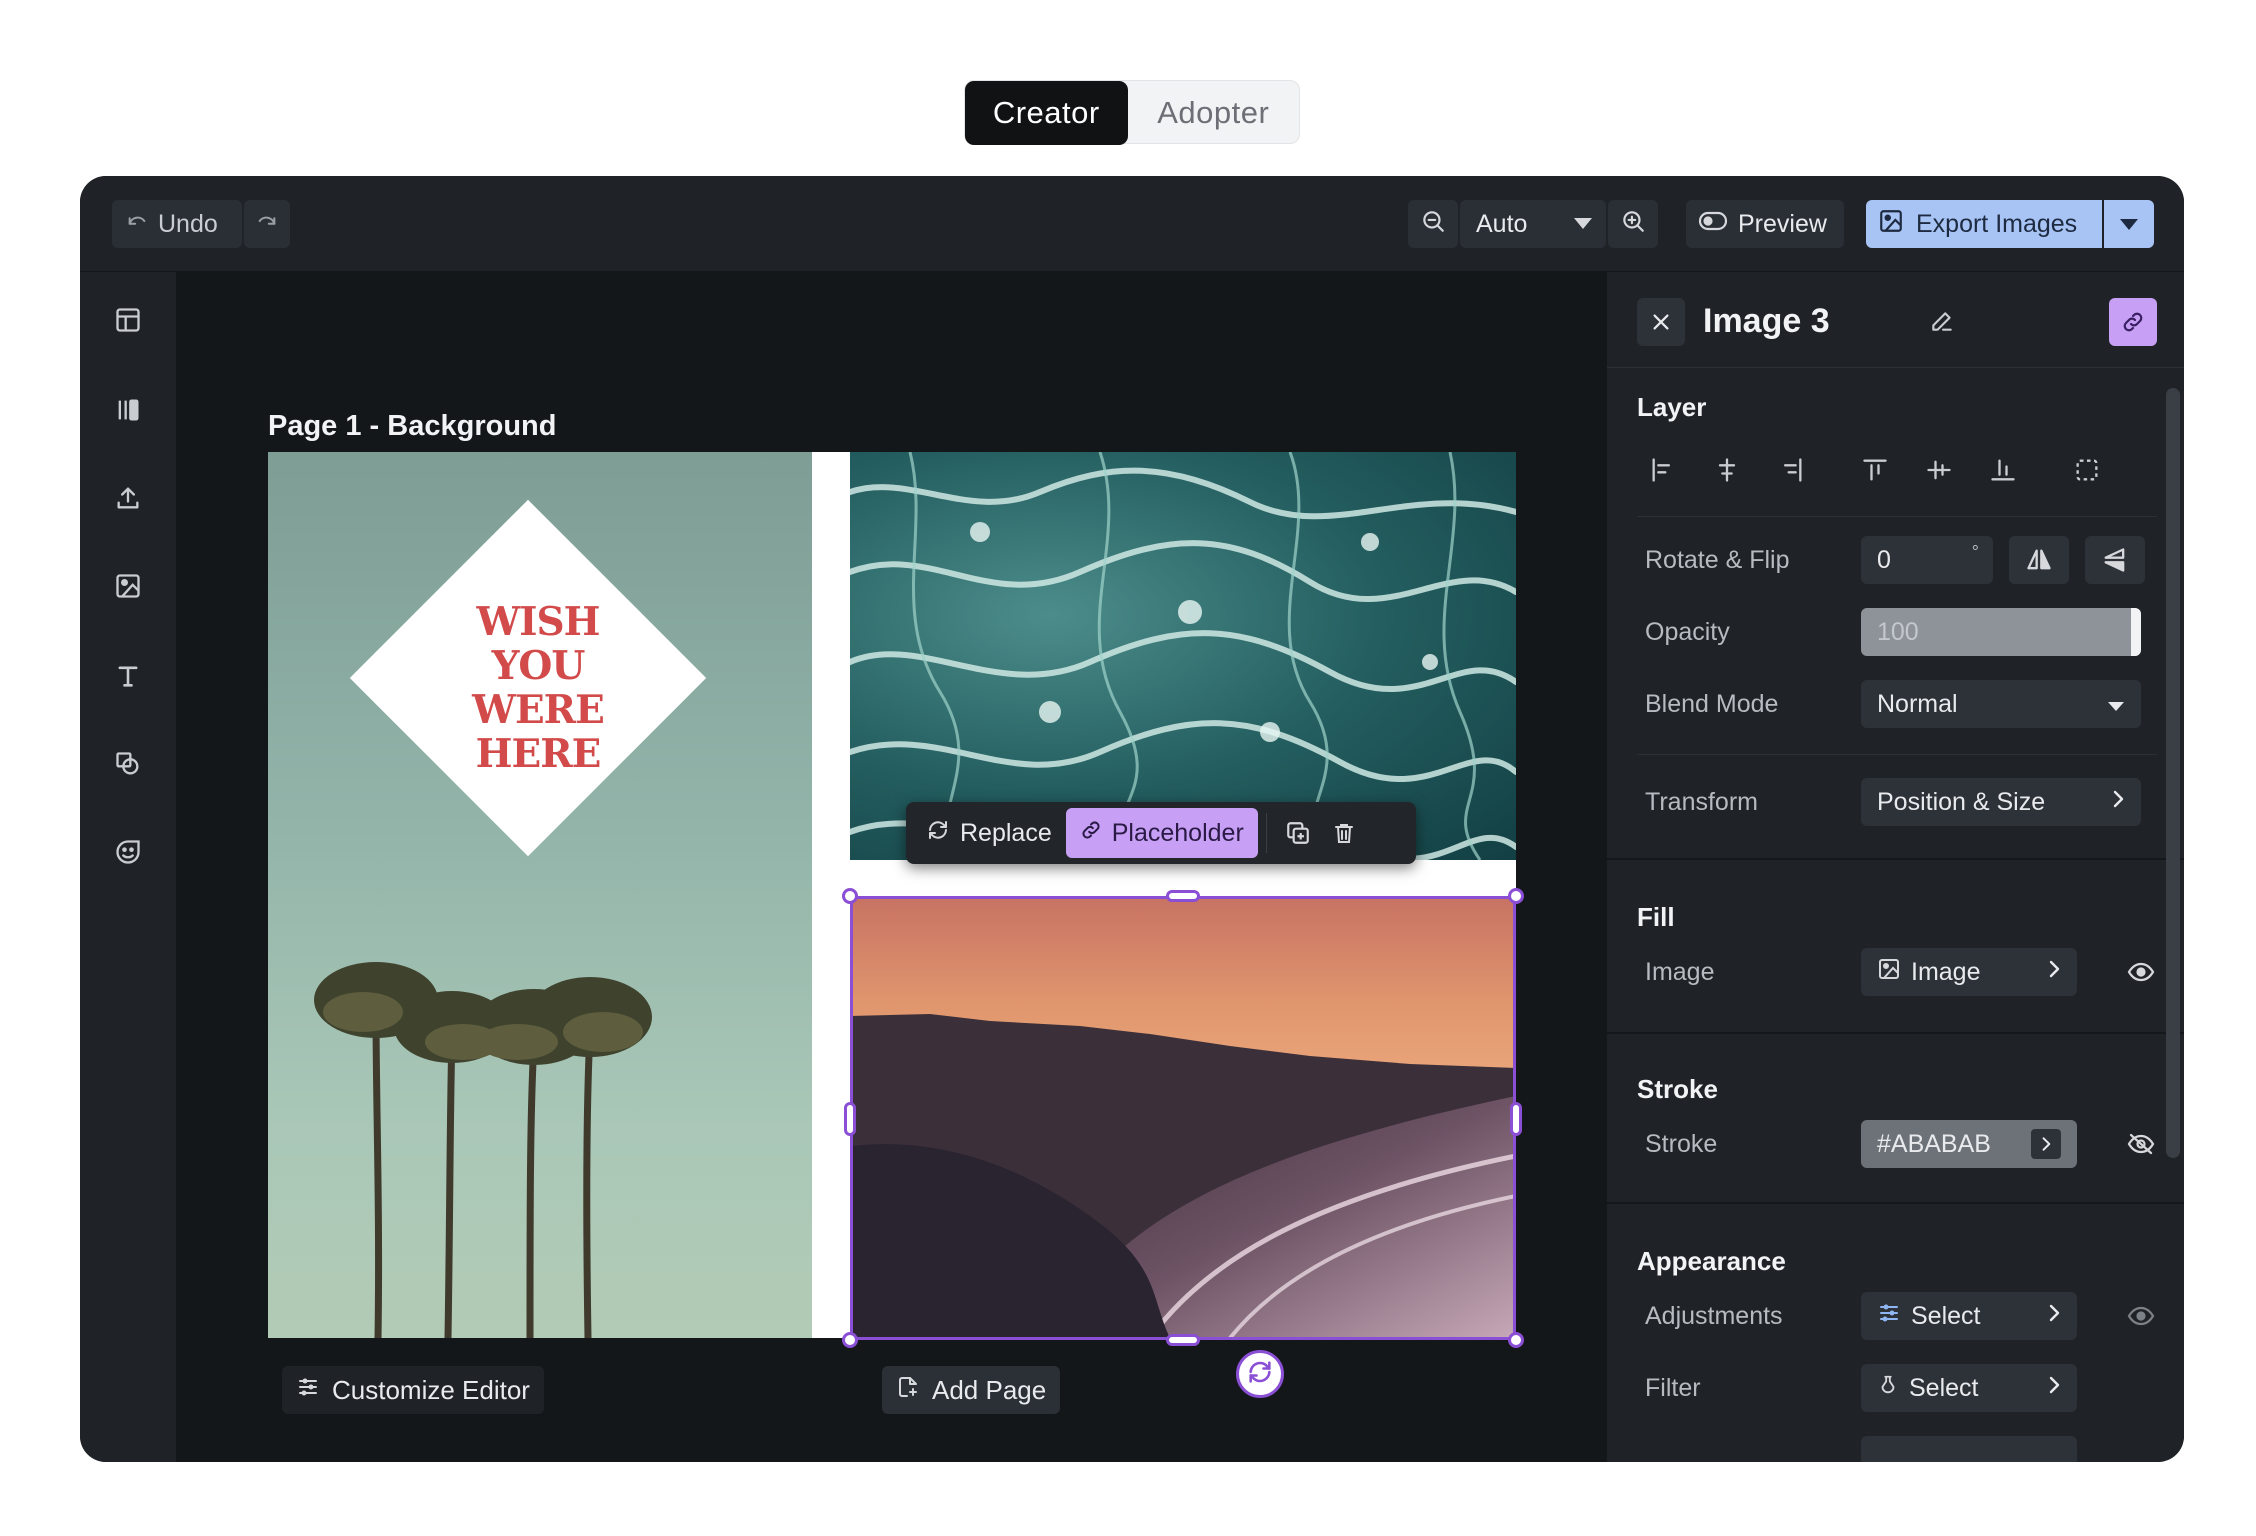  I want to click on image-context-toolbar: Replace Placeholder, so click(1161, 833).